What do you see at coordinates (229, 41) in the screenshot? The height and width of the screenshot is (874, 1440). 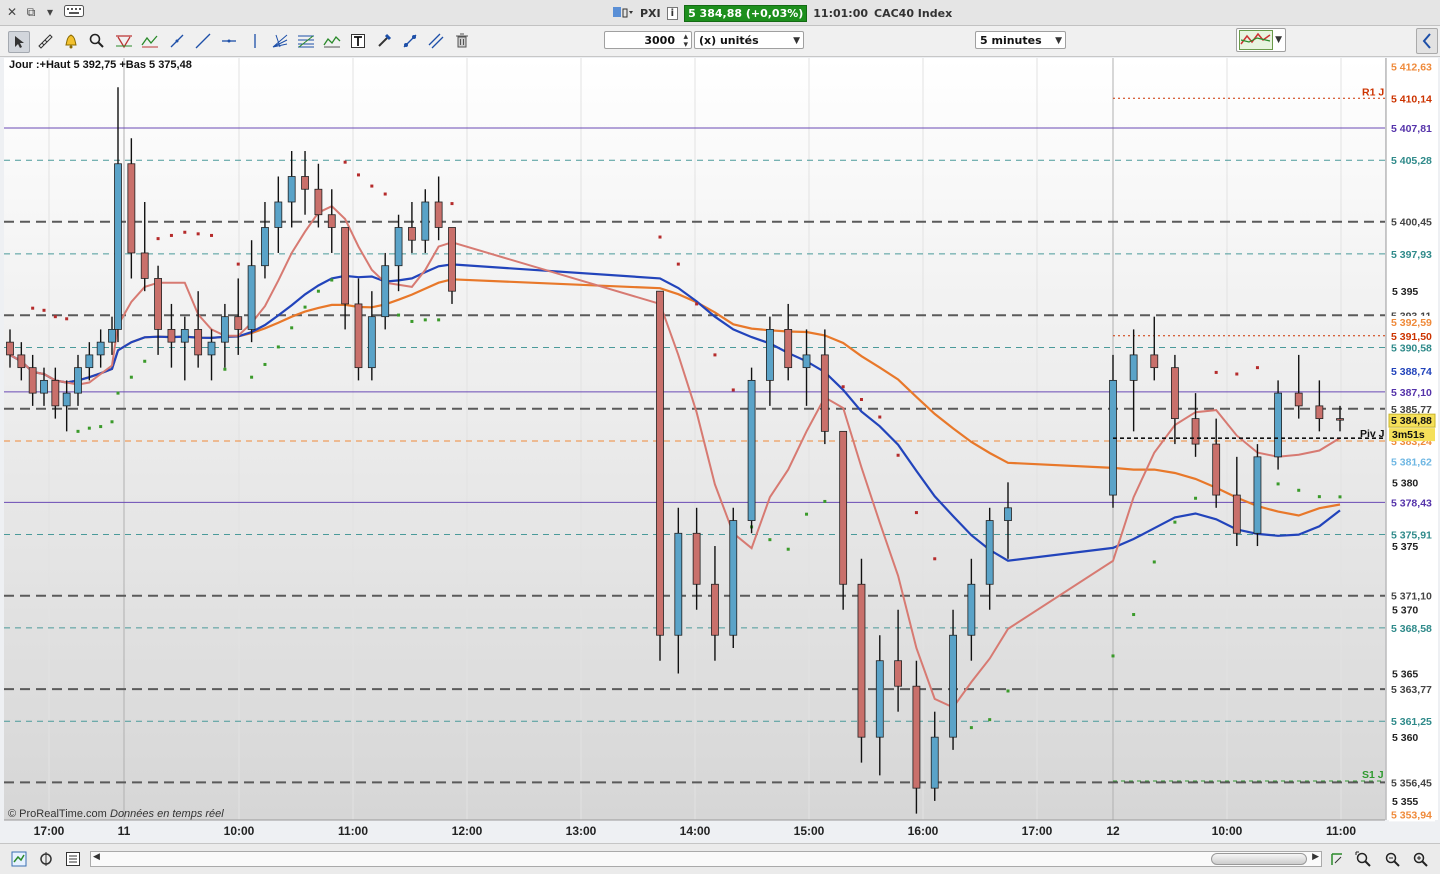 I see `horizontal-line-icon` at bounding box center [229, 41].